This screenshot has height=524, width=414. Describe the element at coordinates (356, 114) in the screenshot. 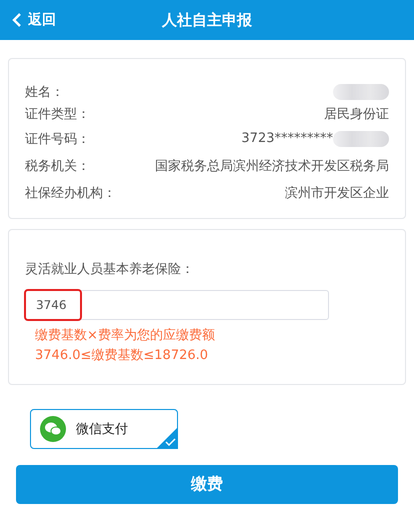

I see `info-value: 居民身份证` at that location.